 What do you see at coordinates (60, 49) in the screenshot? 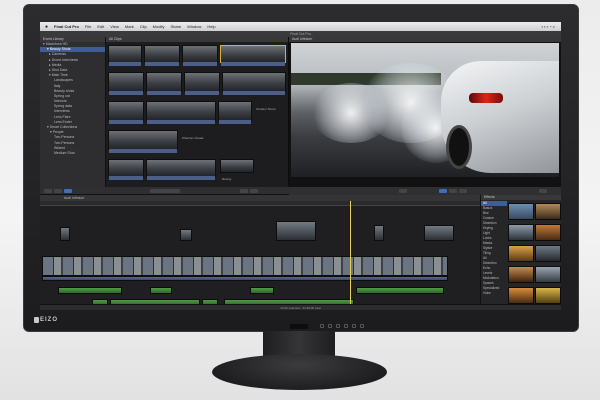
I see `library-item-label: Beauty Shots` at bounding box center [60, 49].